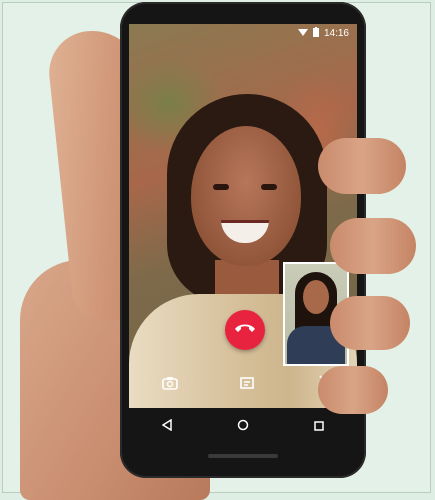 The width and height of the screenshot is (435, 500). I want to click on end-call-icon, so click(245, 330).